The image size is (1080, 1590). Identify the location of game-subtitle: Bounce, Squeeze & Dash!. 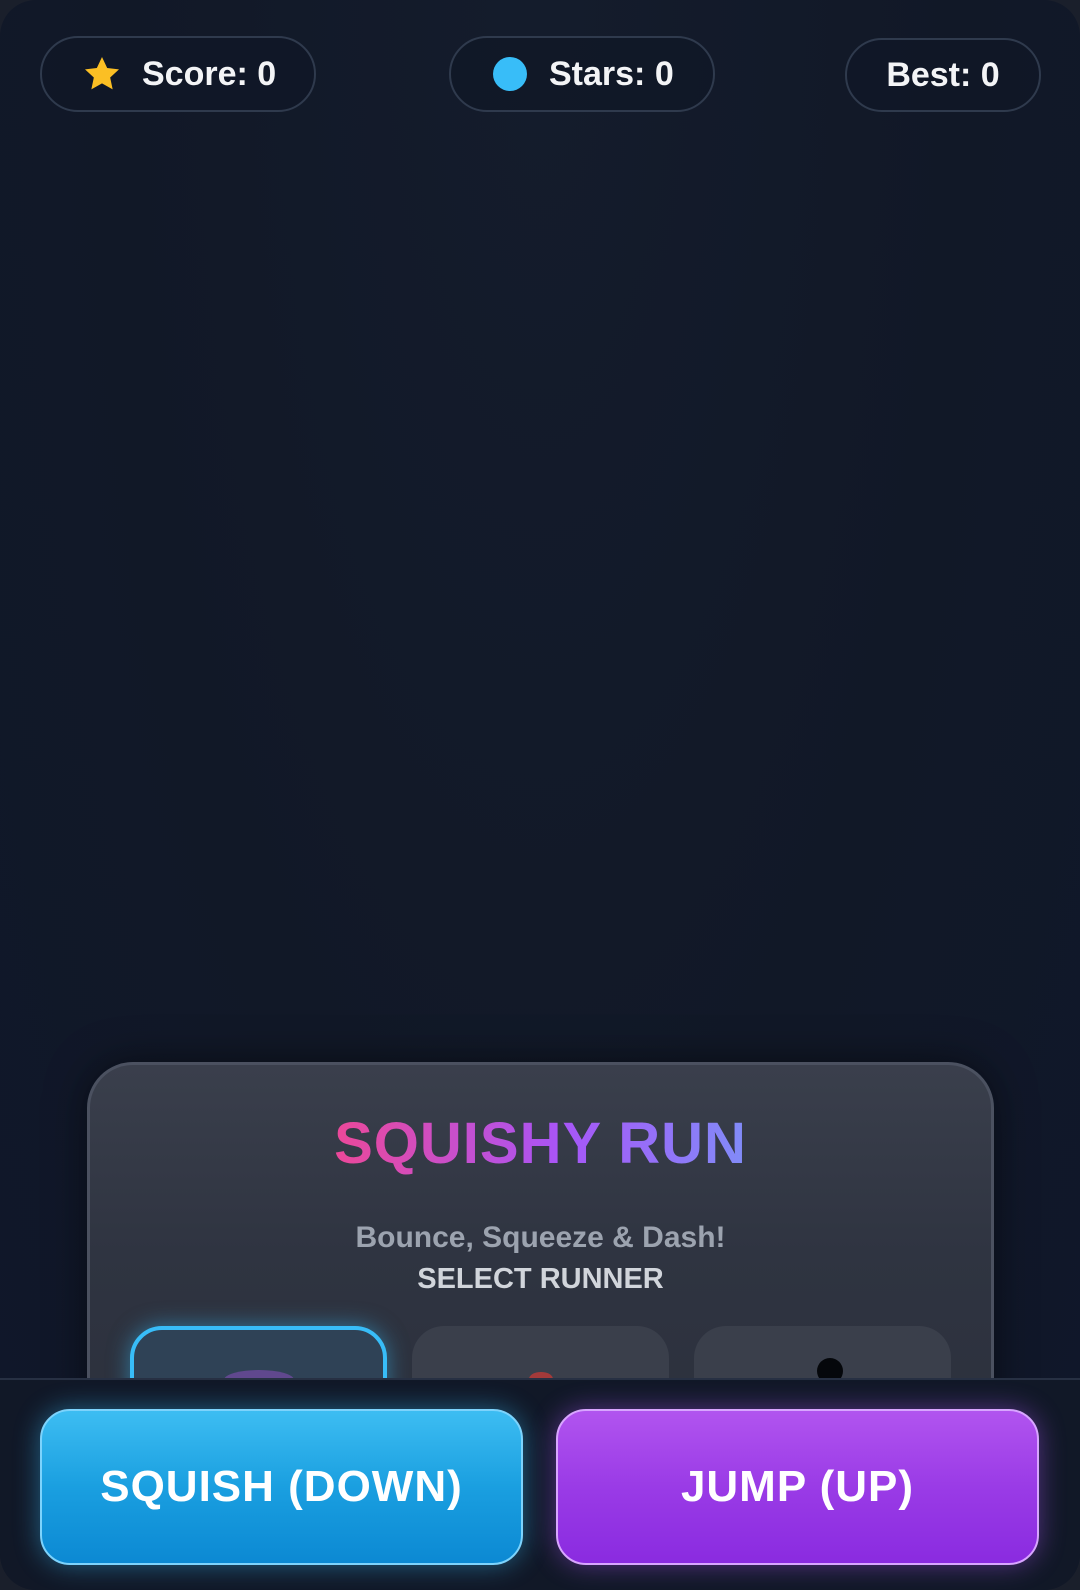
(540, 1237).